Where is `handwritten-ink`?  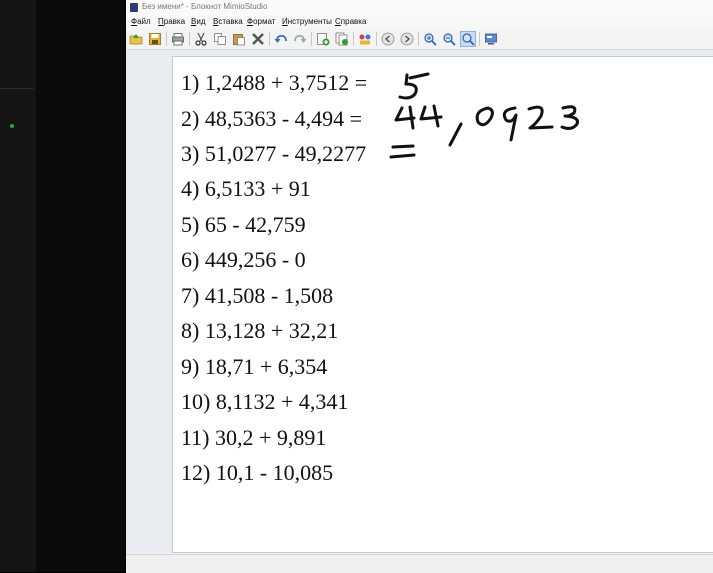
handwritten-ink is located at coordinates (484, 115).